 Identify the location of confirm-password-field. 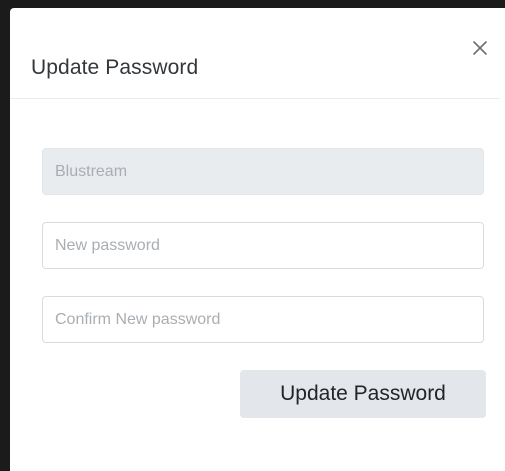
(263, 319).